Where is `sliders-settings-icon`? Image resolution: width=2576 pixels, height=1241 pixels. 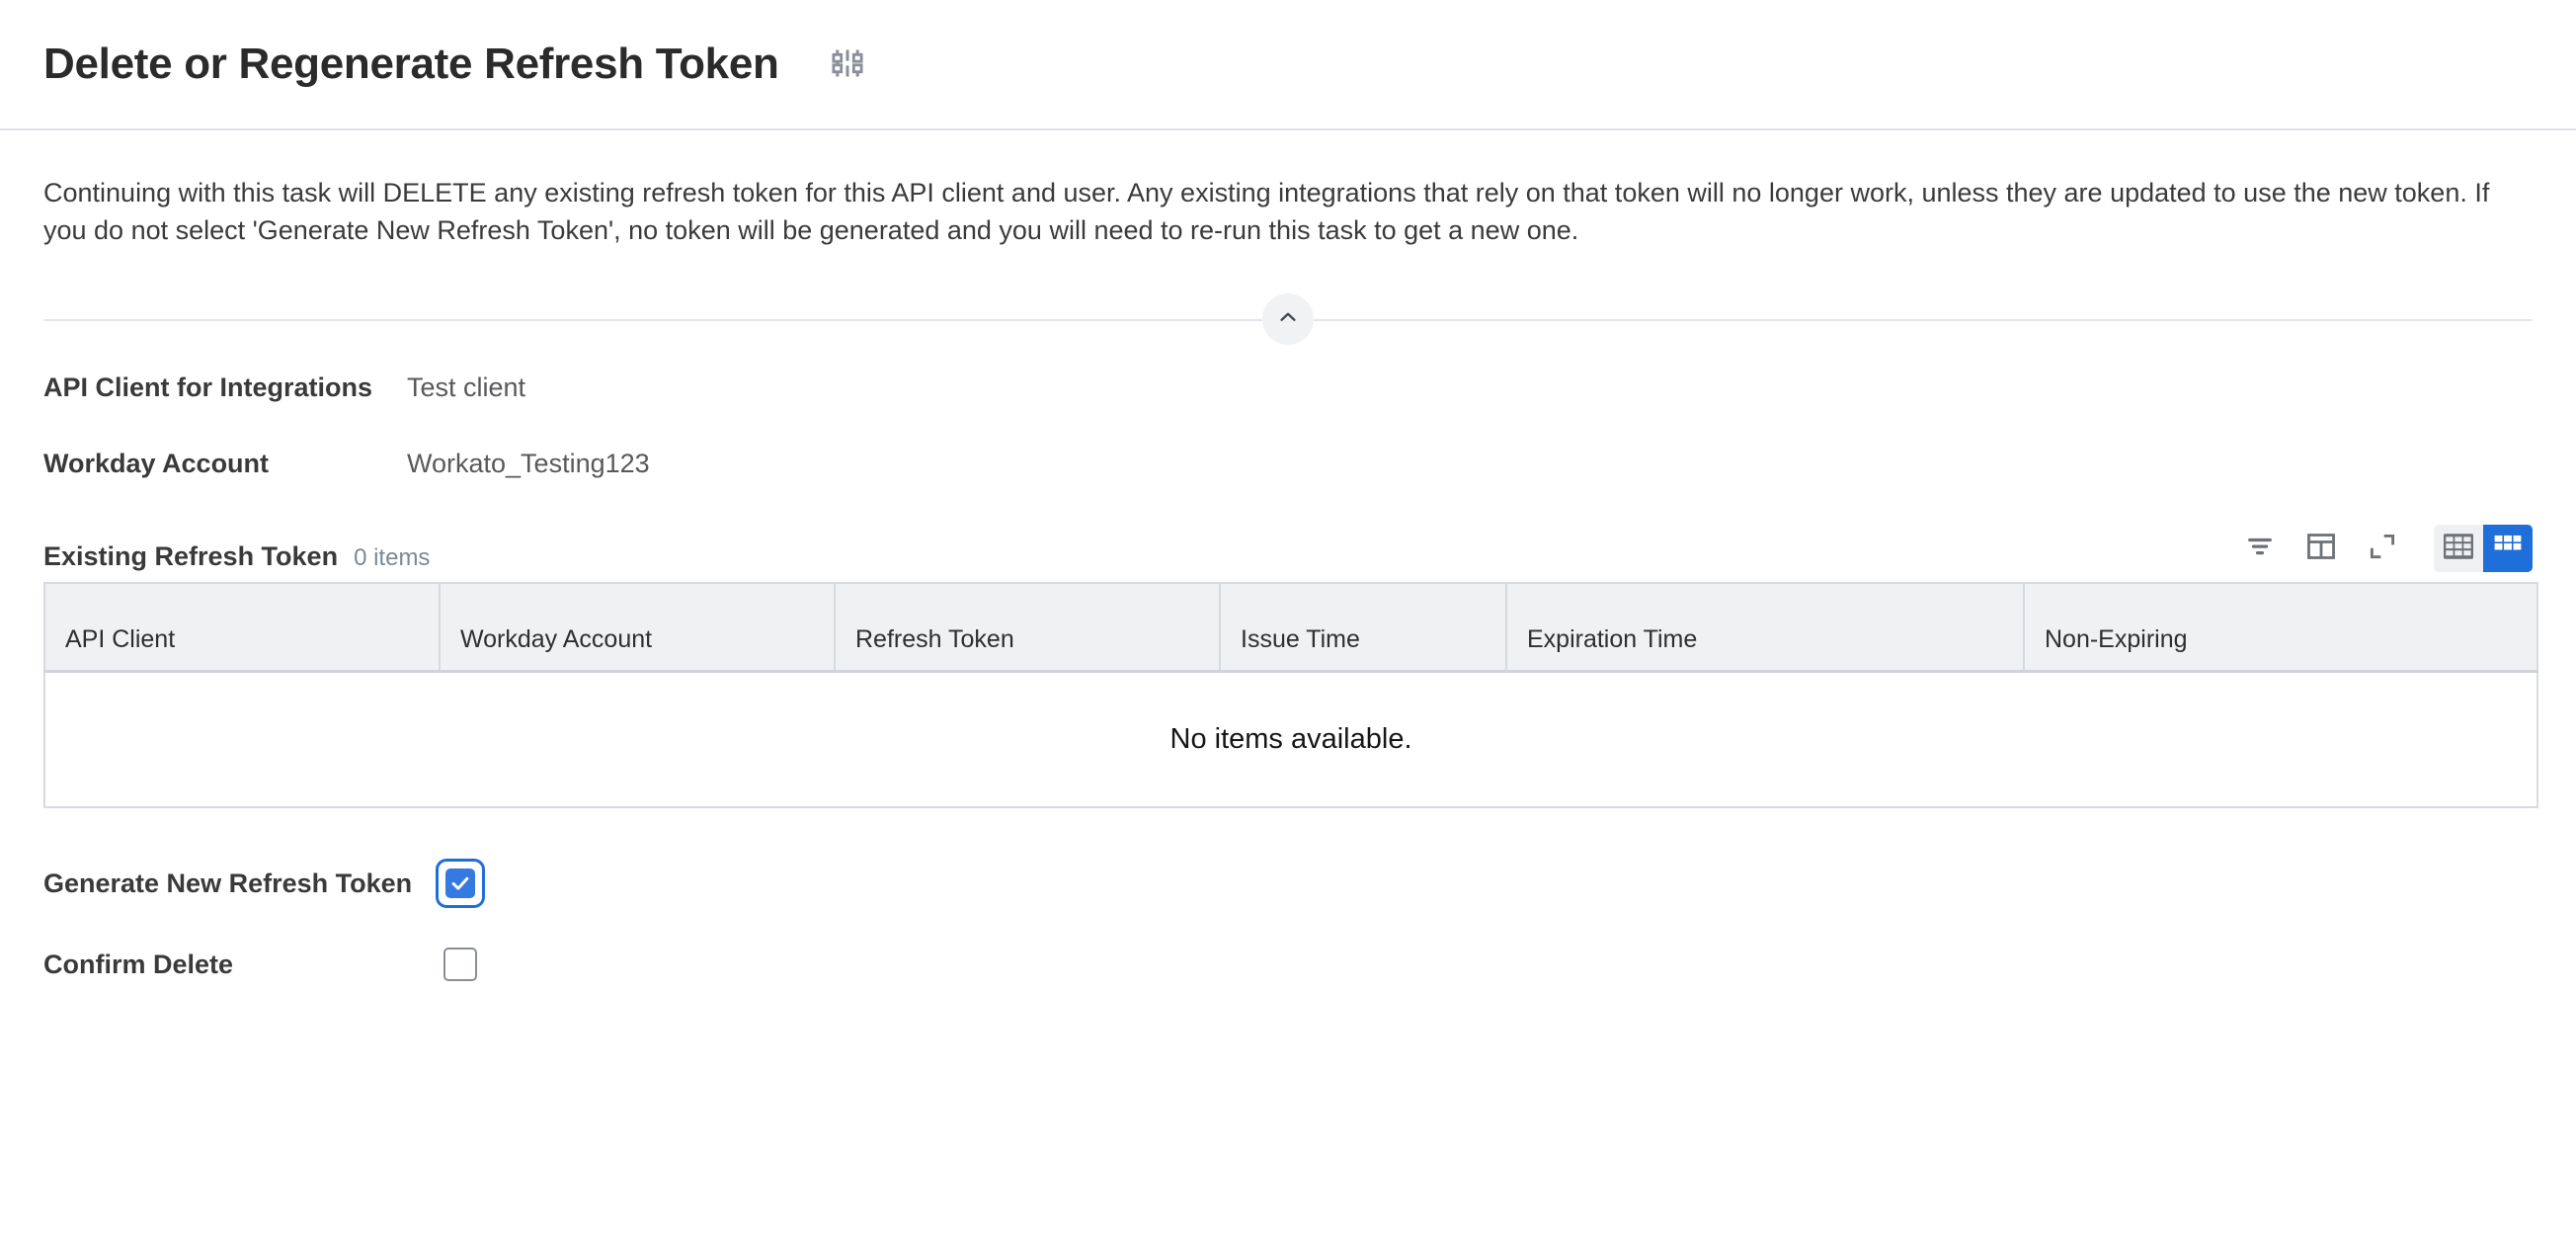 sliders-settings-icon is located at coordinates (847, 64).